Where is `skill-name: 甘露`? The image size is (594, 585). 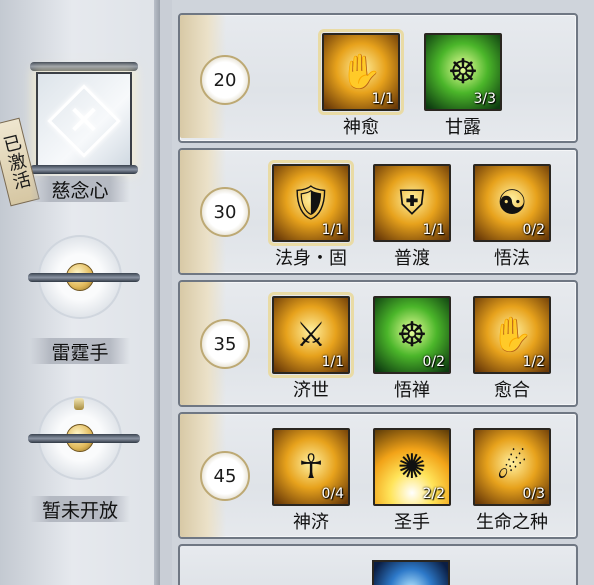 skill-name: 甘露 is located at coordinates (463, 127).